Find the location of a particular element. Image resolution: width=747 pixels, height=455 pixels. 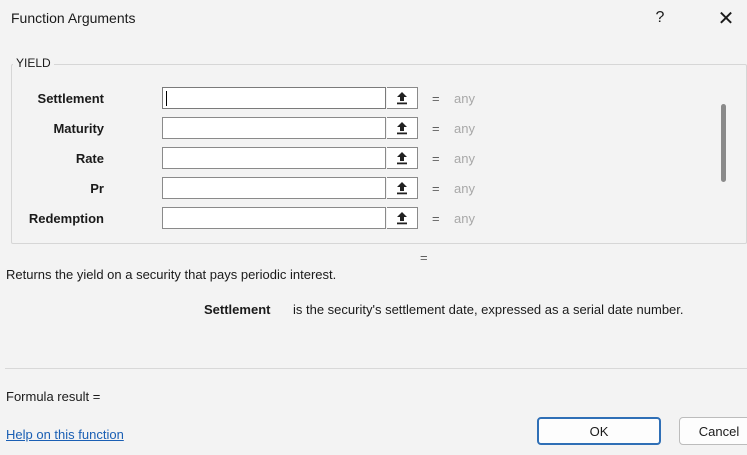

help-button: ? is located at coordinates (660, 18).